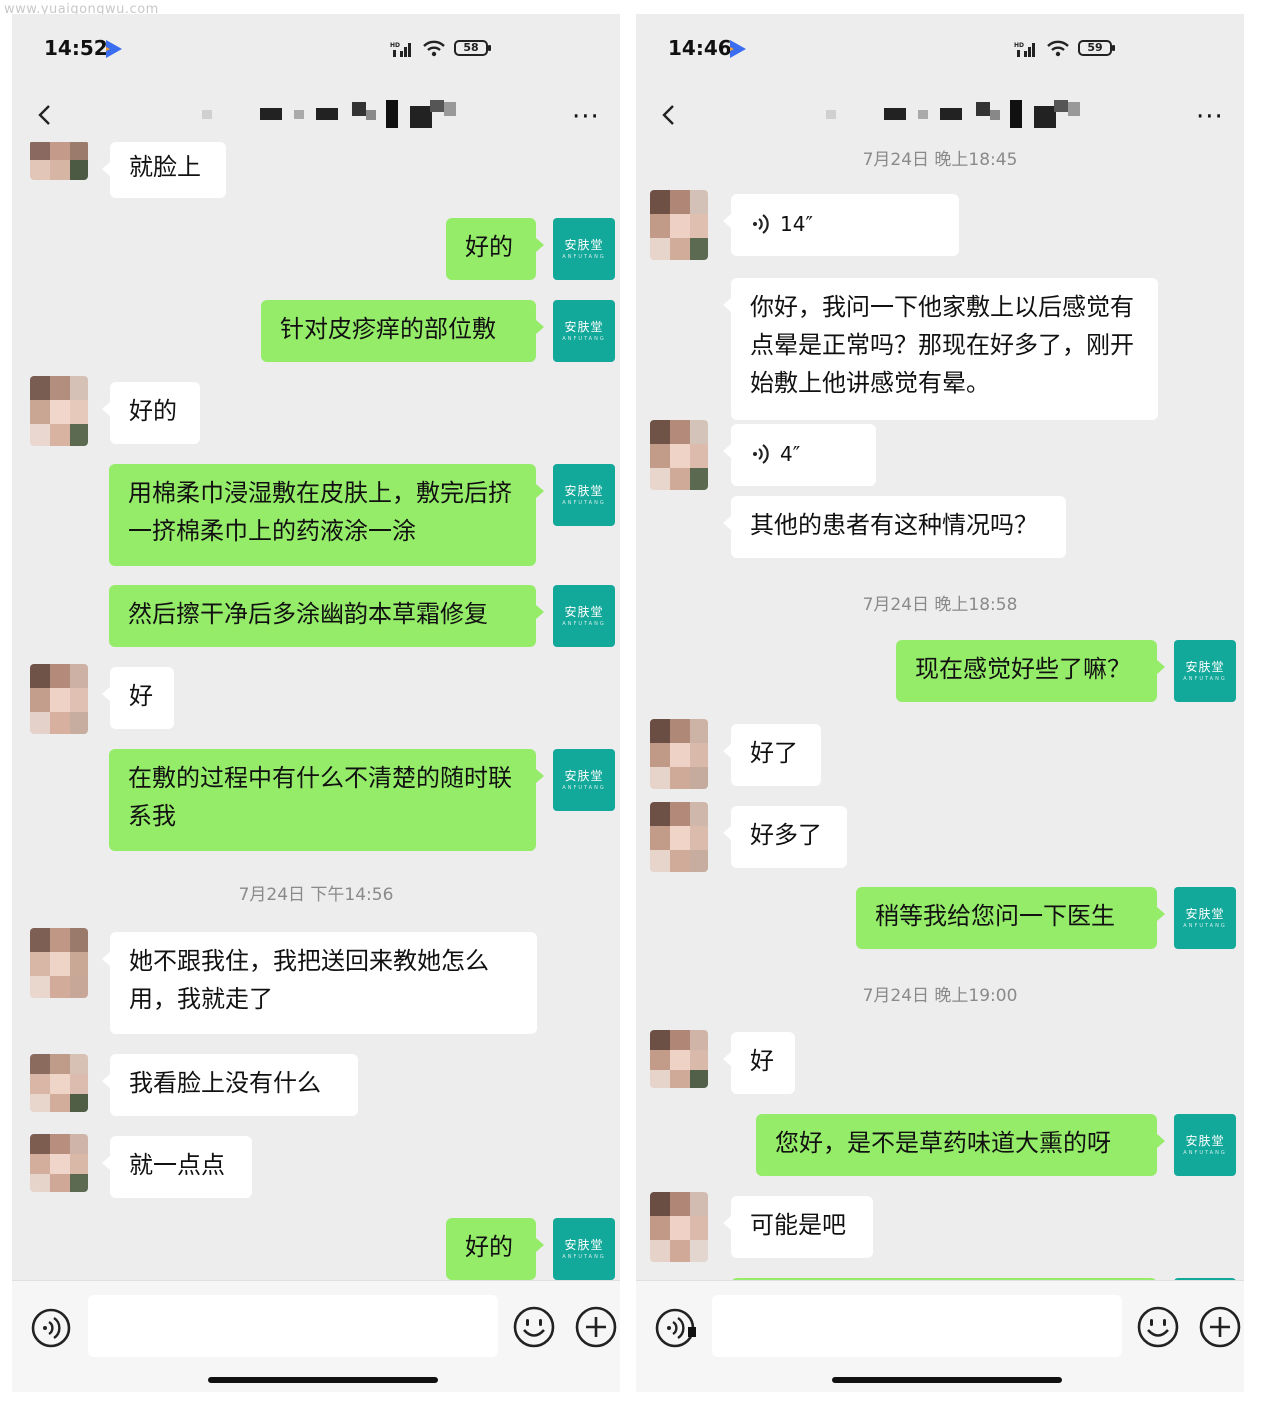  What do you see at coordinates (164, 170) in the screenshot?
I see `message-bubble-incoming: 就脸上` at bounding box center [164, 170].